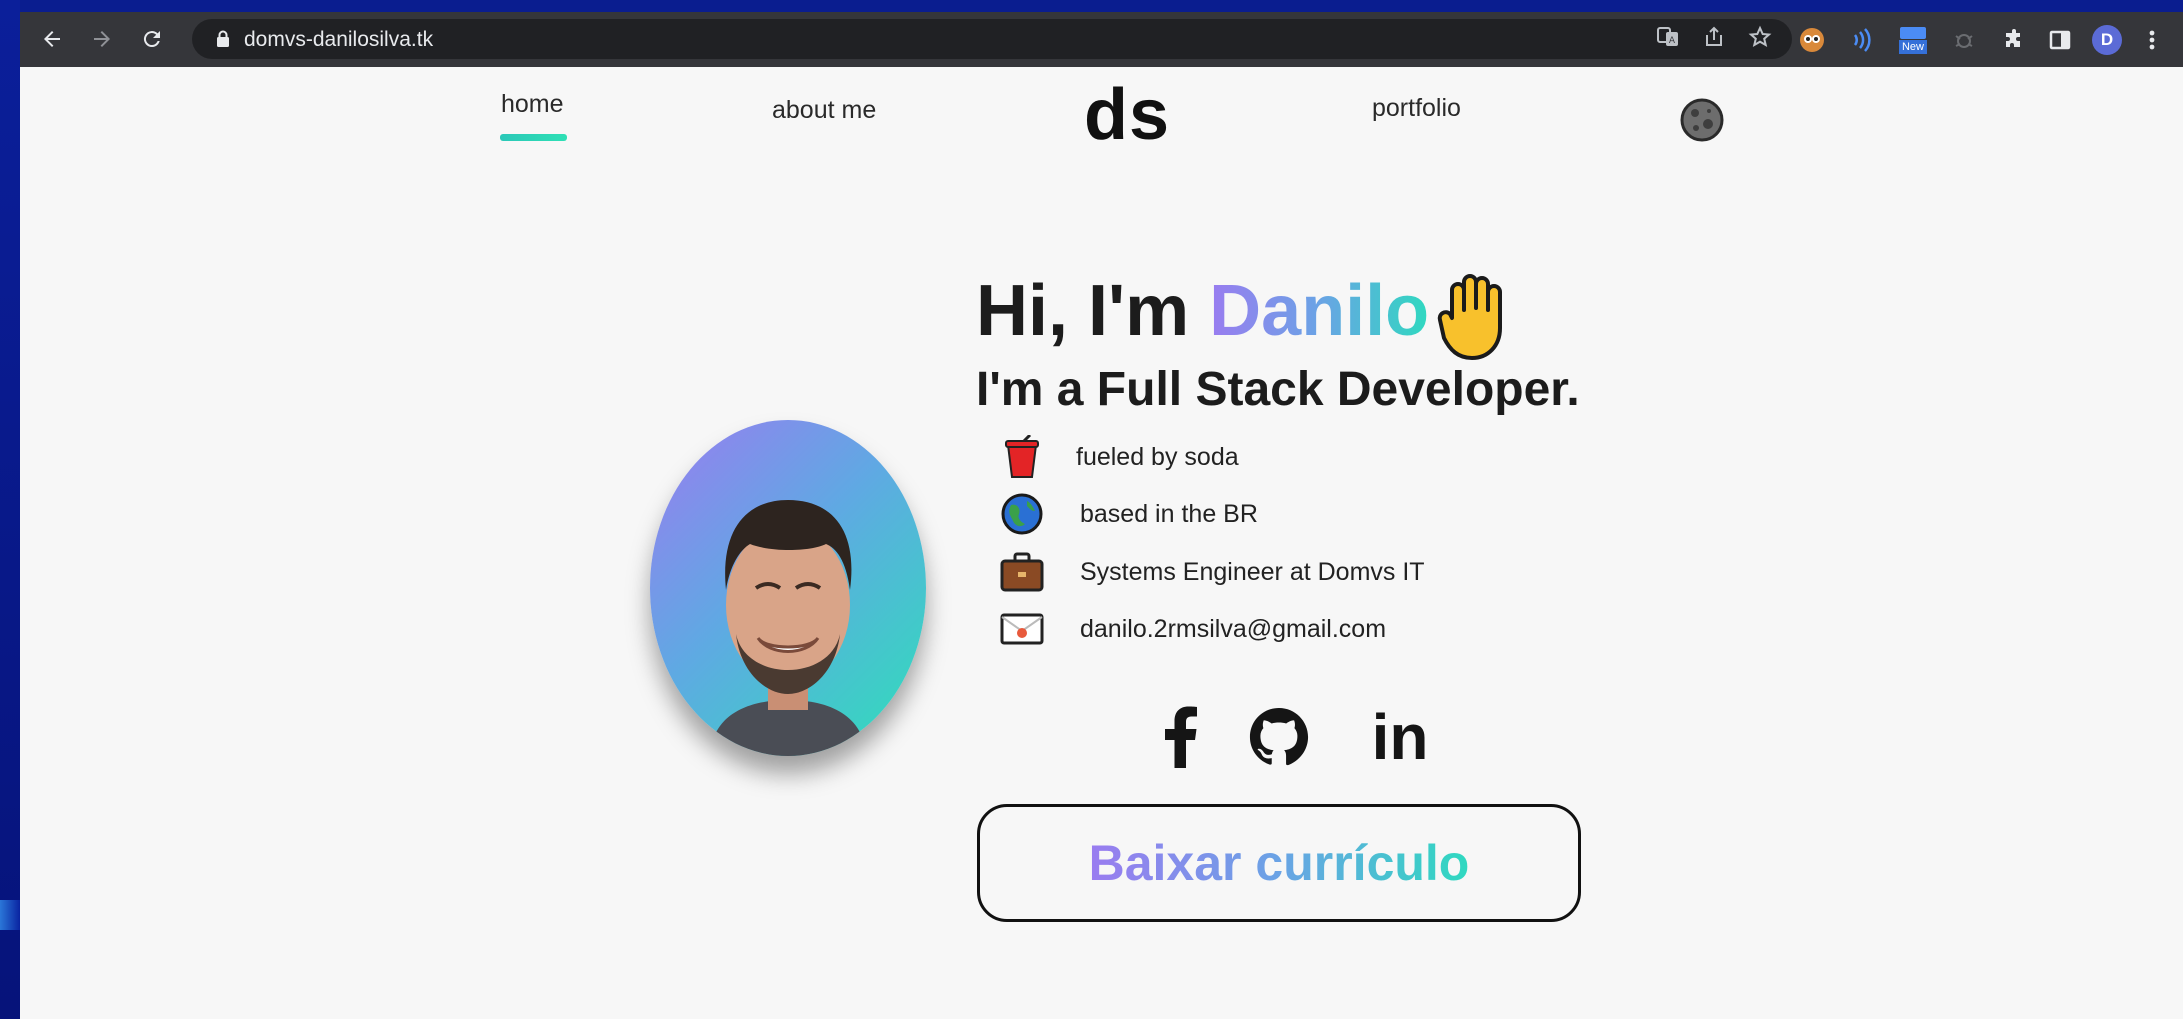 The image size is (2183, 1019). Describe the element at coordinates (1912, 47) in the screenshot. I see `new-badge: New` at that location.